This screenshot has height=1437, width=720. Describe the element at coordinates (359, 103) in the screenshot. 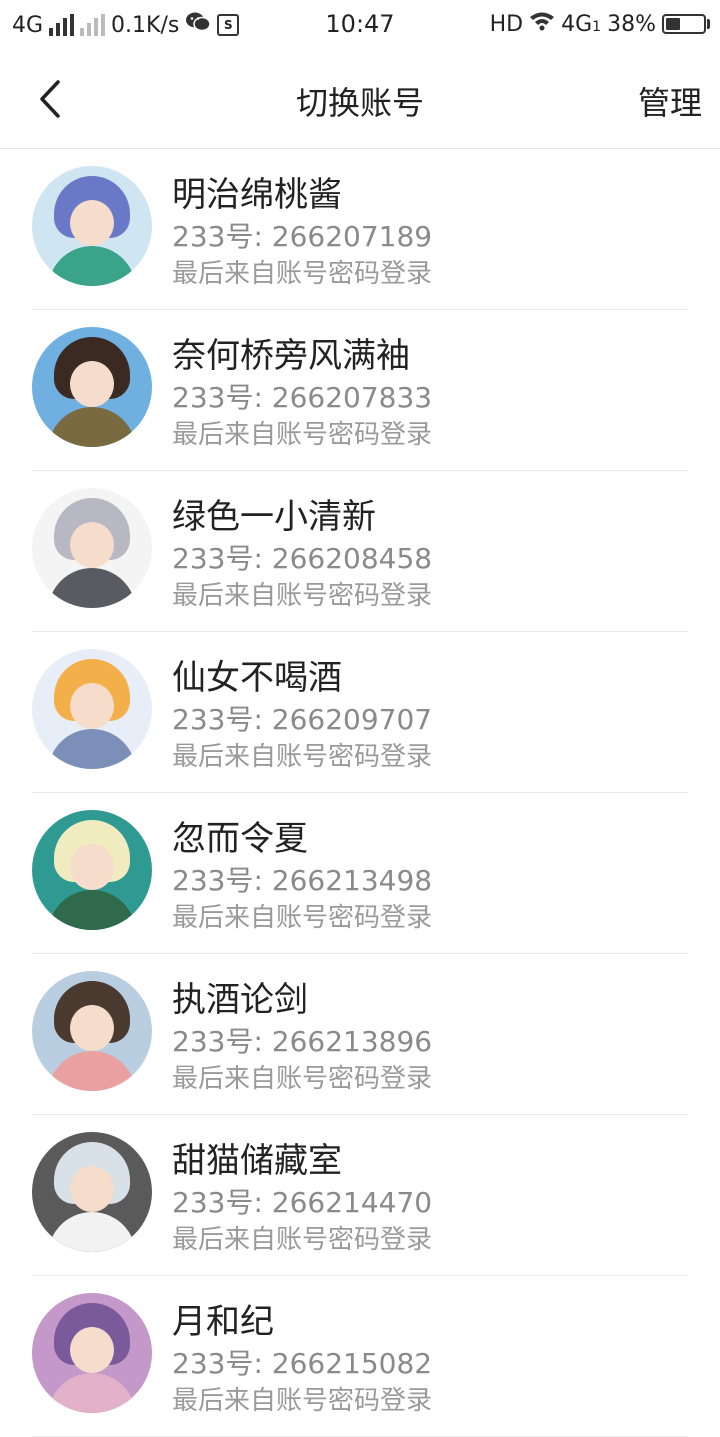

I see `page-title: 切换账号` at that location.